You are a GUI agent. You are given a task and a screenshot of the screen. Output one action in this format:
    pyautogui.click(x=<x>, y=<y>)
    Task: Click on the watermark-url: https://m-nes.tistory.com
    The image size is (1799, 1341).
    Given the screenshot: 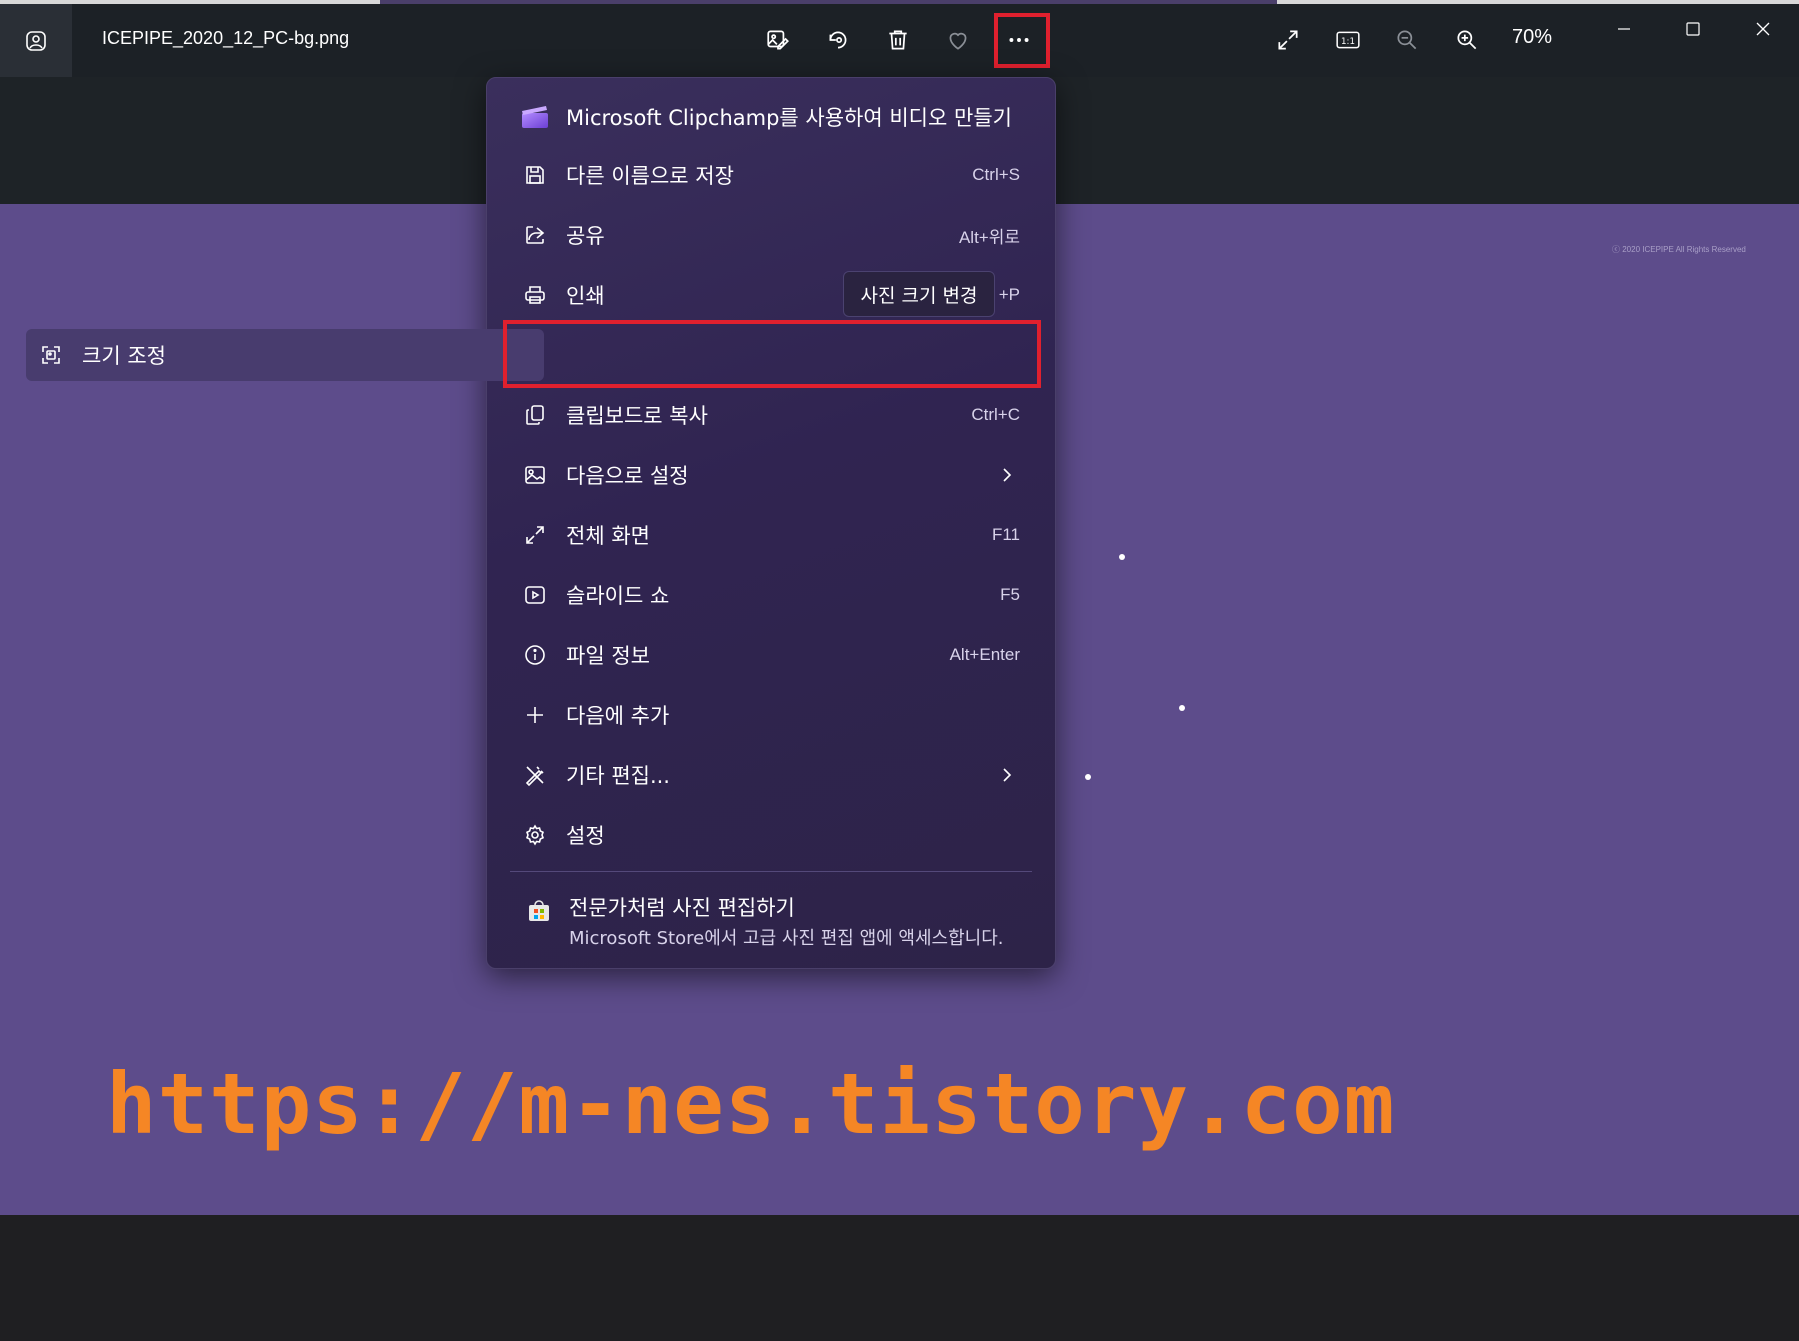 What is the action you would take?
    pyautogui.click(x=751, y=1104)
    